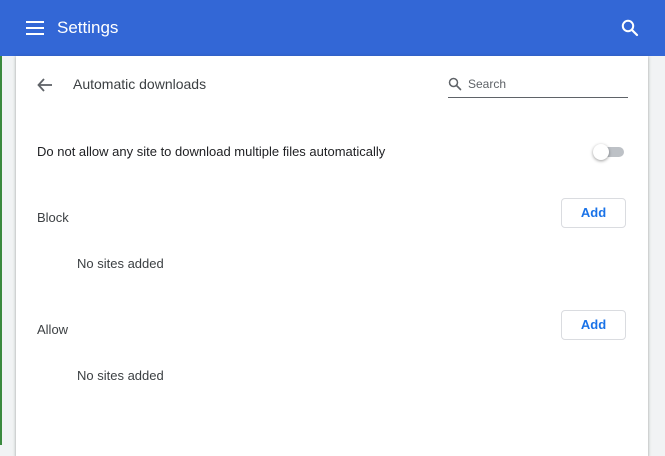 The image size is (665, 456). Describe the element at coordinates (140, 84) in the screenshot. I see `page-title: Automatic downloads` at that location.